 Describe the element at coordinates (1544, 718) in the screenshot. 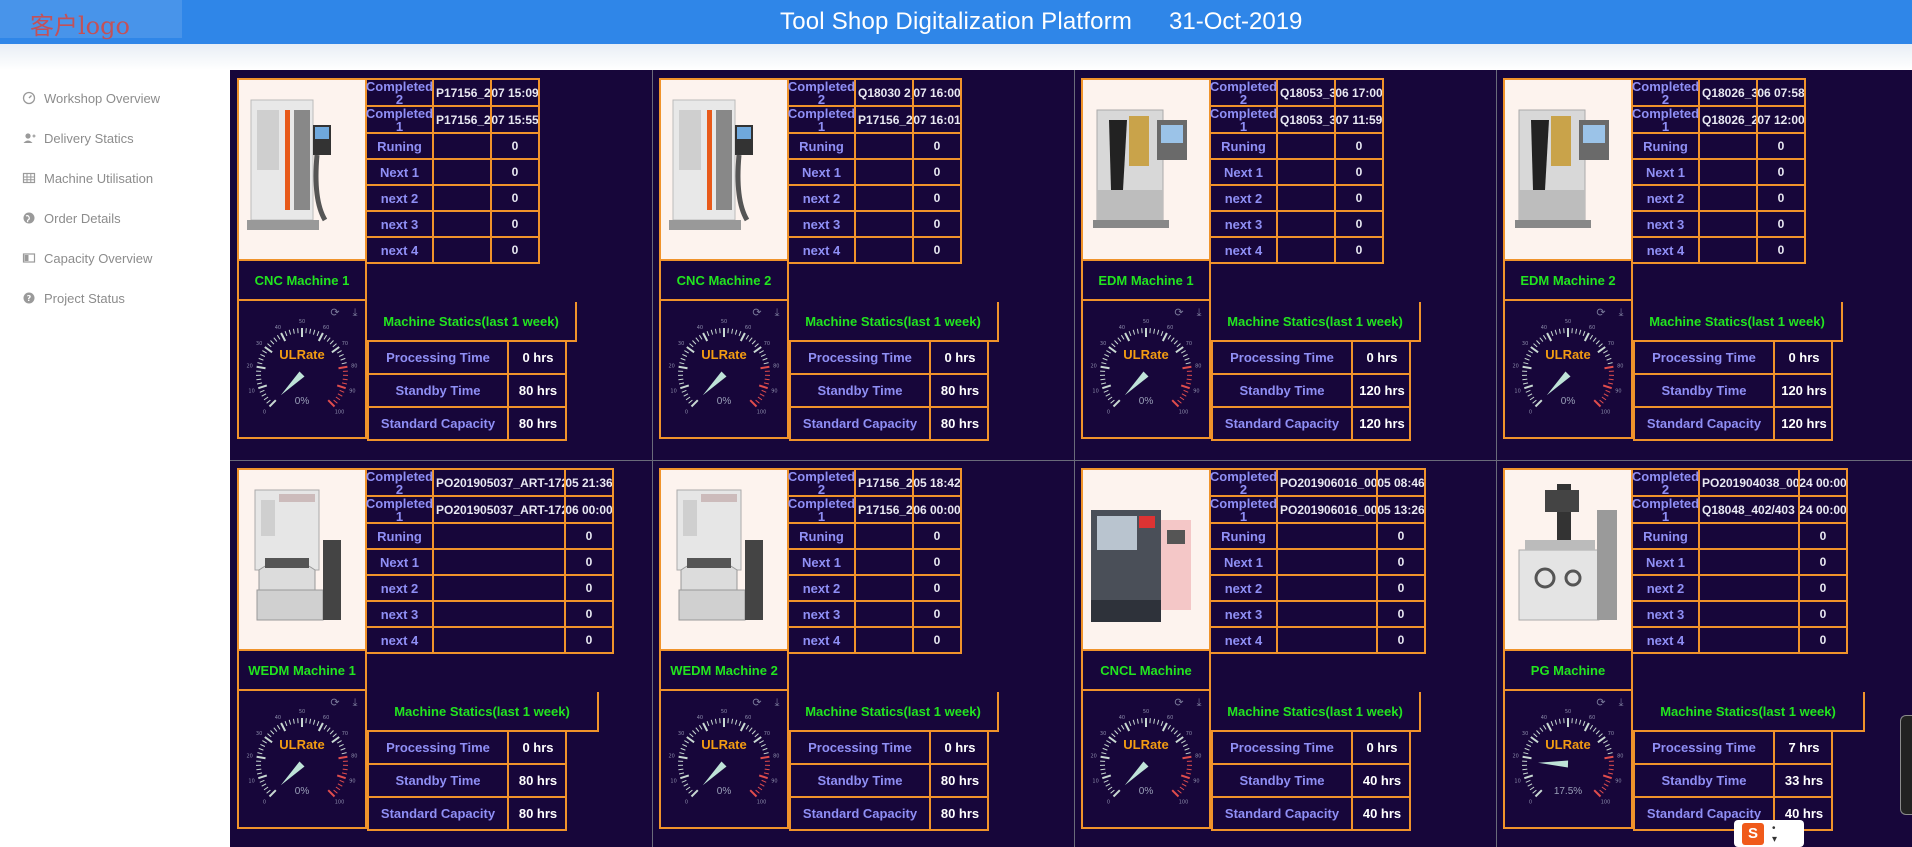

I see `svg-text: 40` at that location.